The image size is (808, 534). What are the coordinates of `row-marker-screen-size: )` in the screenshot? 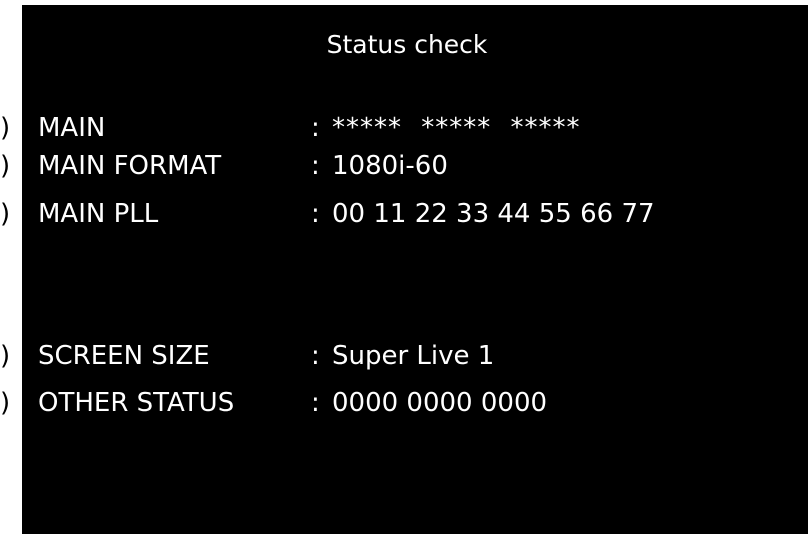 It's located at (5, 356).